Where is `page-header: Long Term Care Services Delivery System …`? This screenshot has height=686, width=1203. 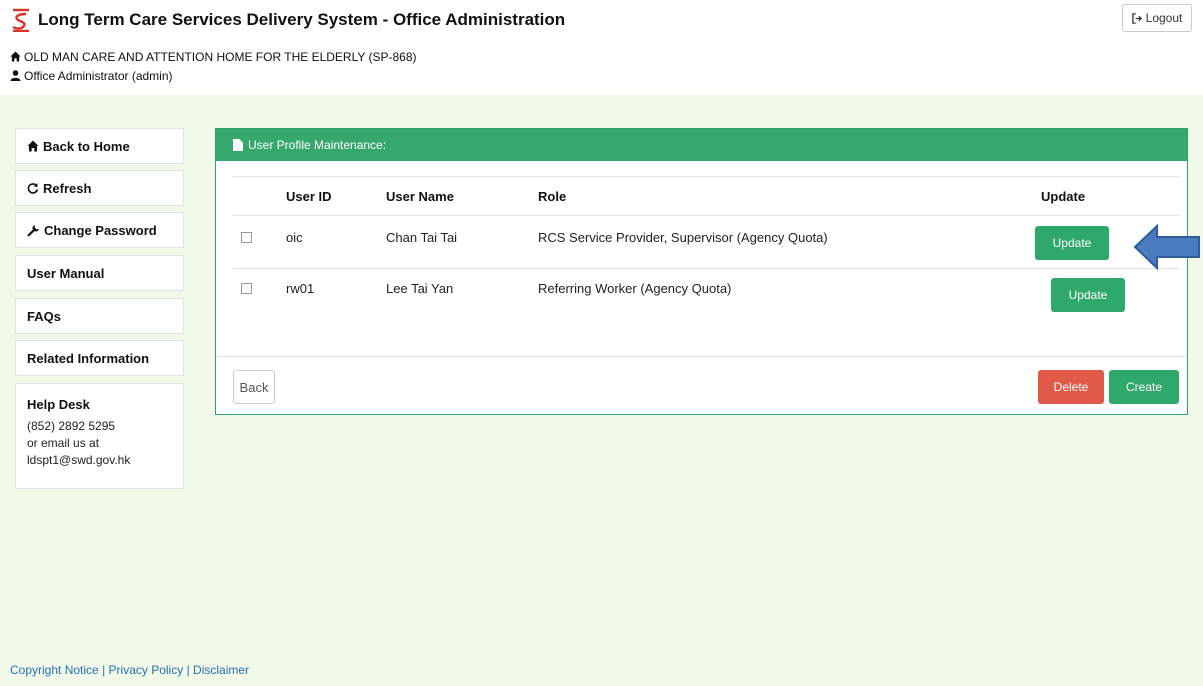
page-header: Long Term Care Services Delivery System … is located at coordinates (601, 47).